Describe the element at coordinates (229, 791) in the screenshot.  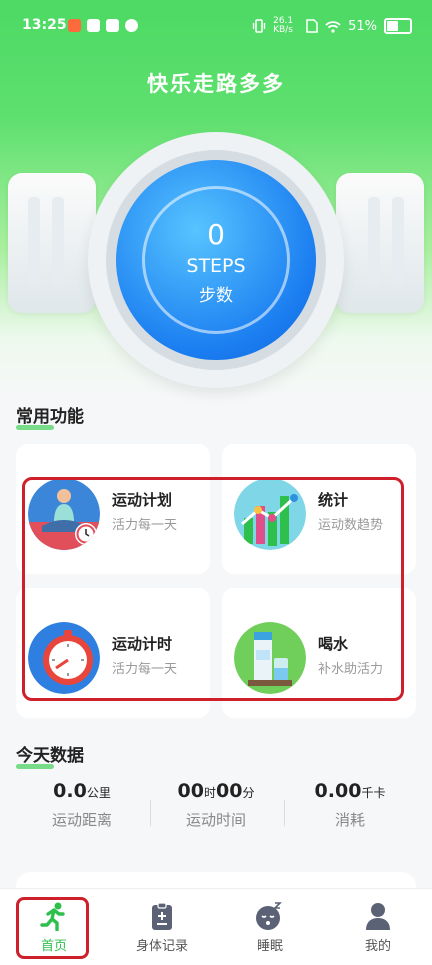
I see `stat-minutes: 00` at that location.